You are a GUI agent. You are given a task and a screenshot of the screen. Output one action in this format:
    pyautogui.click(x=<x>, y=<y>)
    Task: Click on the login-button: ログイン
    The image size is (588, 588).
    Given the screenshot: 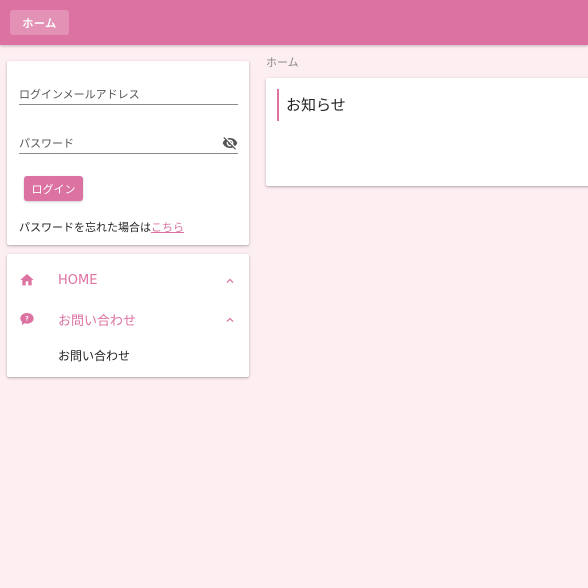 What is the action you would take?
    pyautogui.click(x=53, y=188)
    